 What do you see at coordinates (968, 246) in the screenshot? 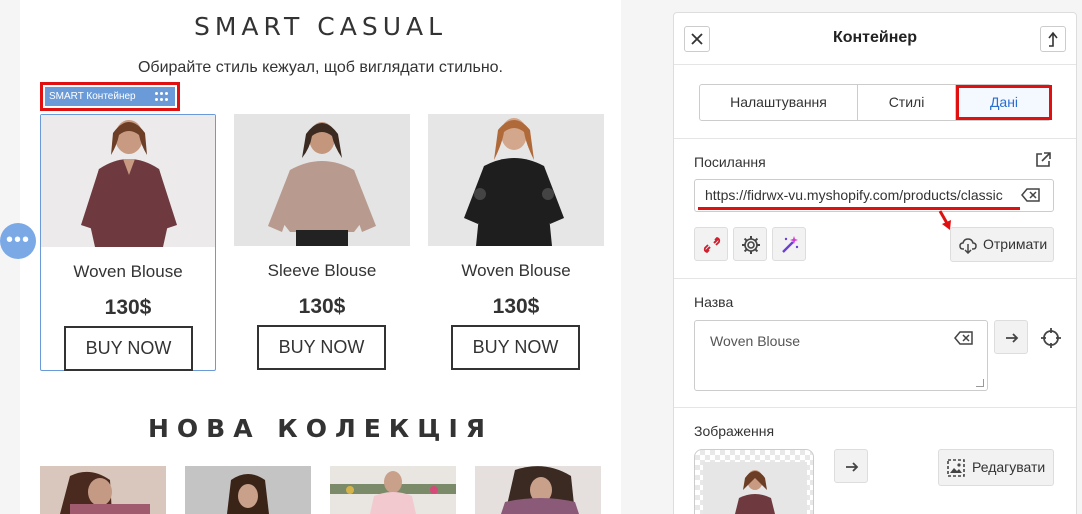
I see `cloud-download-icon` at bounding box center [968, 246].